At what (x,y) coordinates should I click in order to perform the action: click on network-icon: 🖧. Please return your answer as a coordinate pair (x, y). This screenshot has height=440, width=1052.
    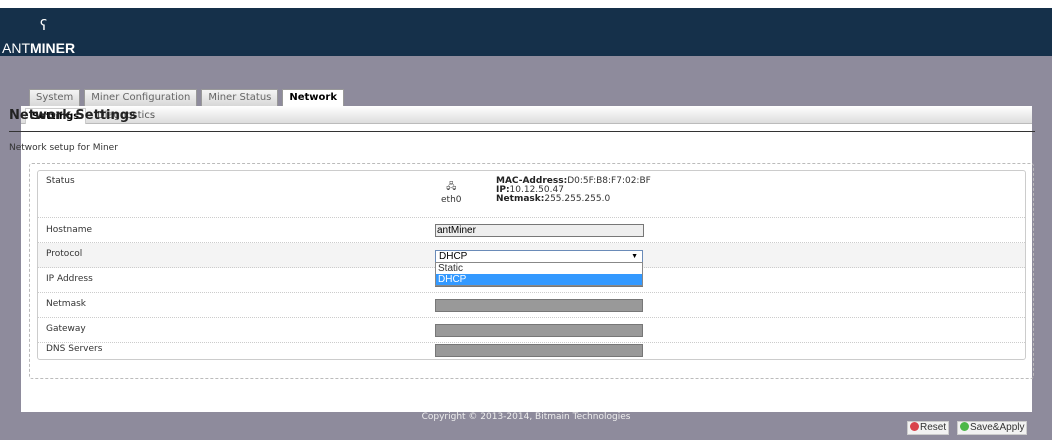
    Looking at the image, I should click on (451, 187).